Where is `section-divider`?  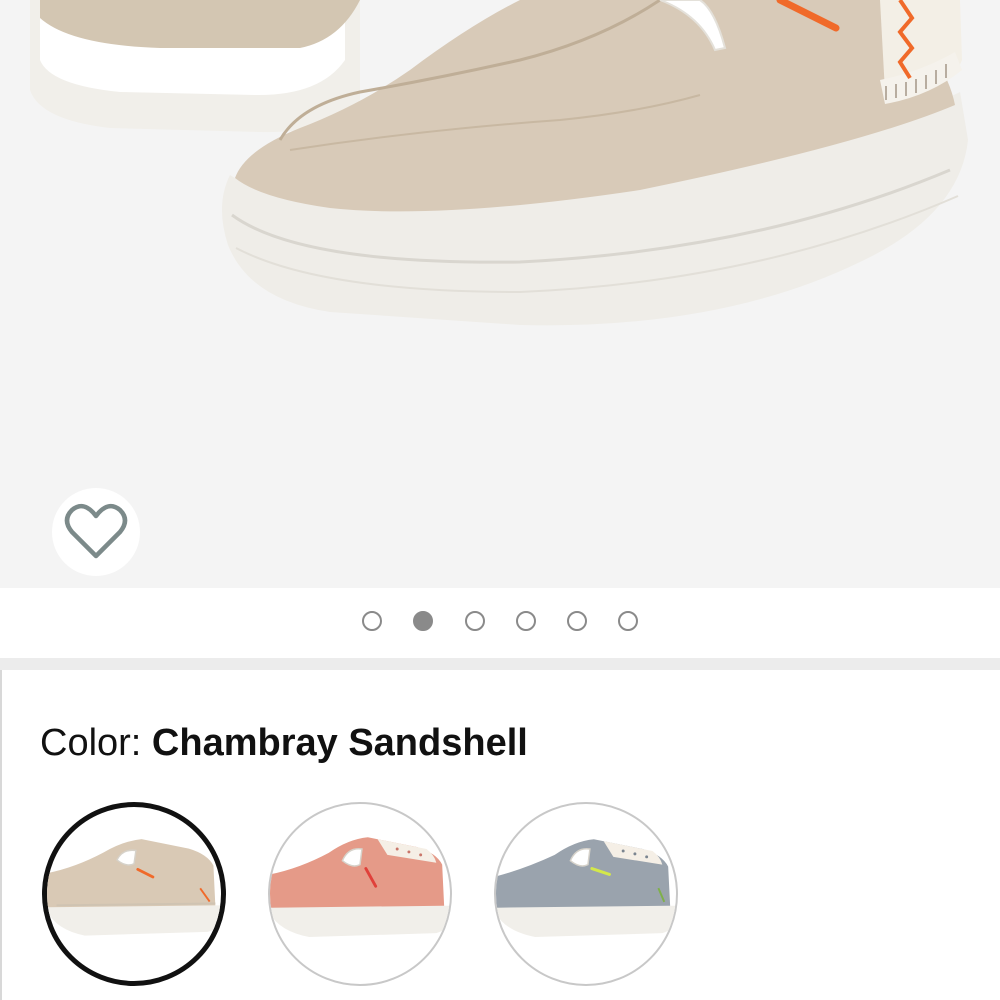
section-divider is located at coordinates (500, 664).